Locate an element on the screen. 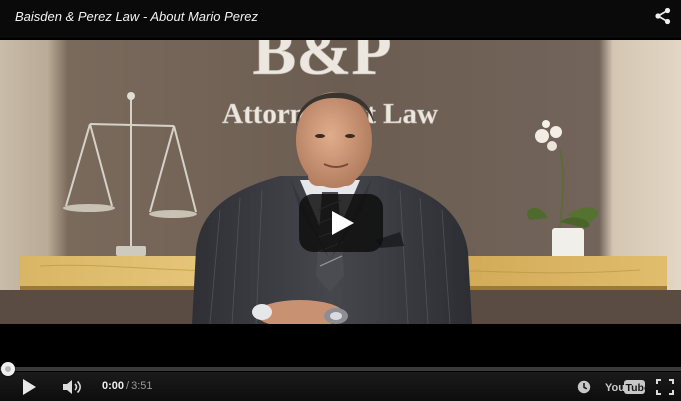 Image resolution: width=681 pixels, height=401 pixels. sign-logo-text: B&P is located at coordinates (321, 64).